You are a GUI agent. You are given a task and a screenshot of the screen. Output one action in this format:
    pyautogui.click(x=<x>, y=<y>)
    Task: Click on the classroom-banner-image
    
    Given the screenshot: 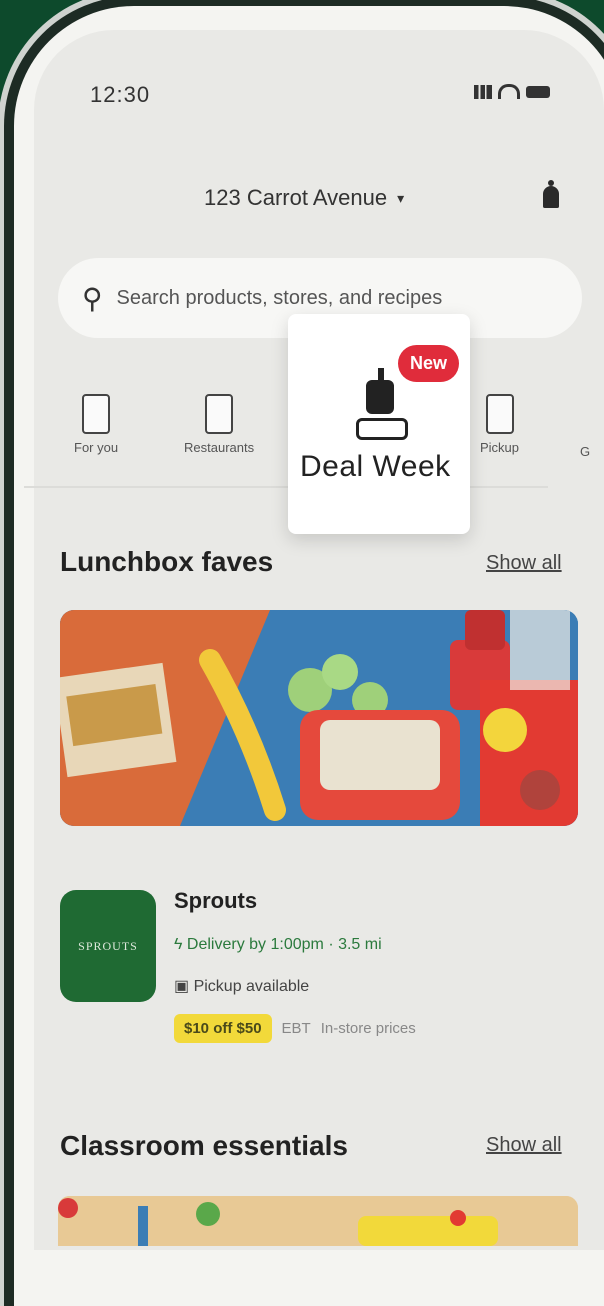 What is the action you would take?
    pyautogui.click(x=318, y=1221)
    